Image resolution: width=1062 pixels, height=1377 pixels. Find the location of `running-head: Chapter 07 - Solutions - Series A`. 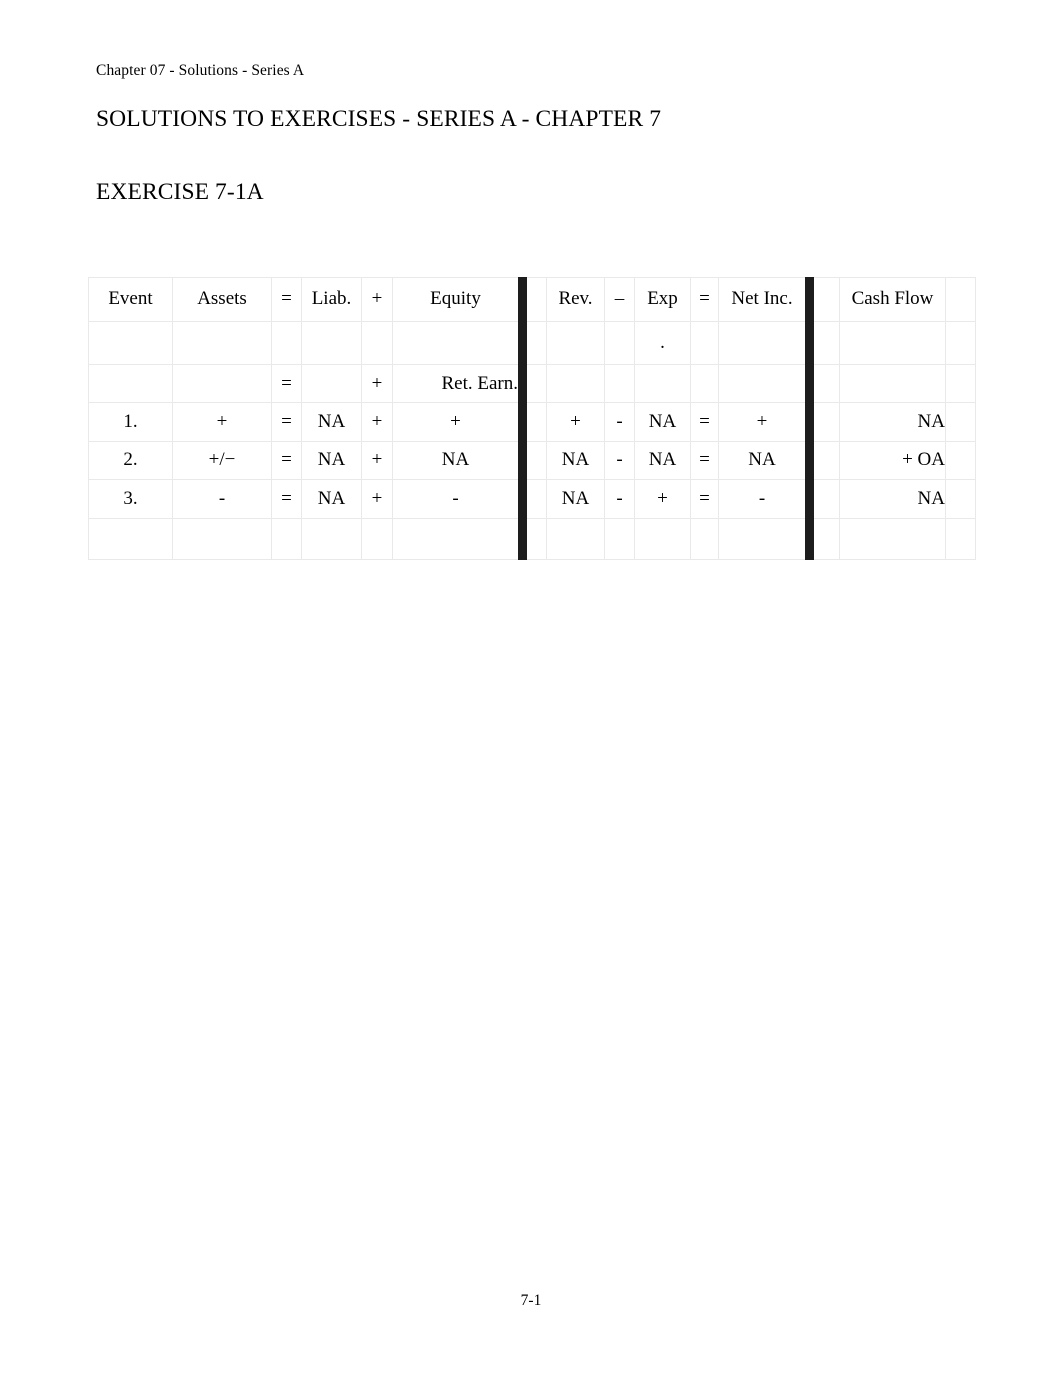

running-head: Chapter 07 - Solutions - Series A is located at coordinates (200, 70).